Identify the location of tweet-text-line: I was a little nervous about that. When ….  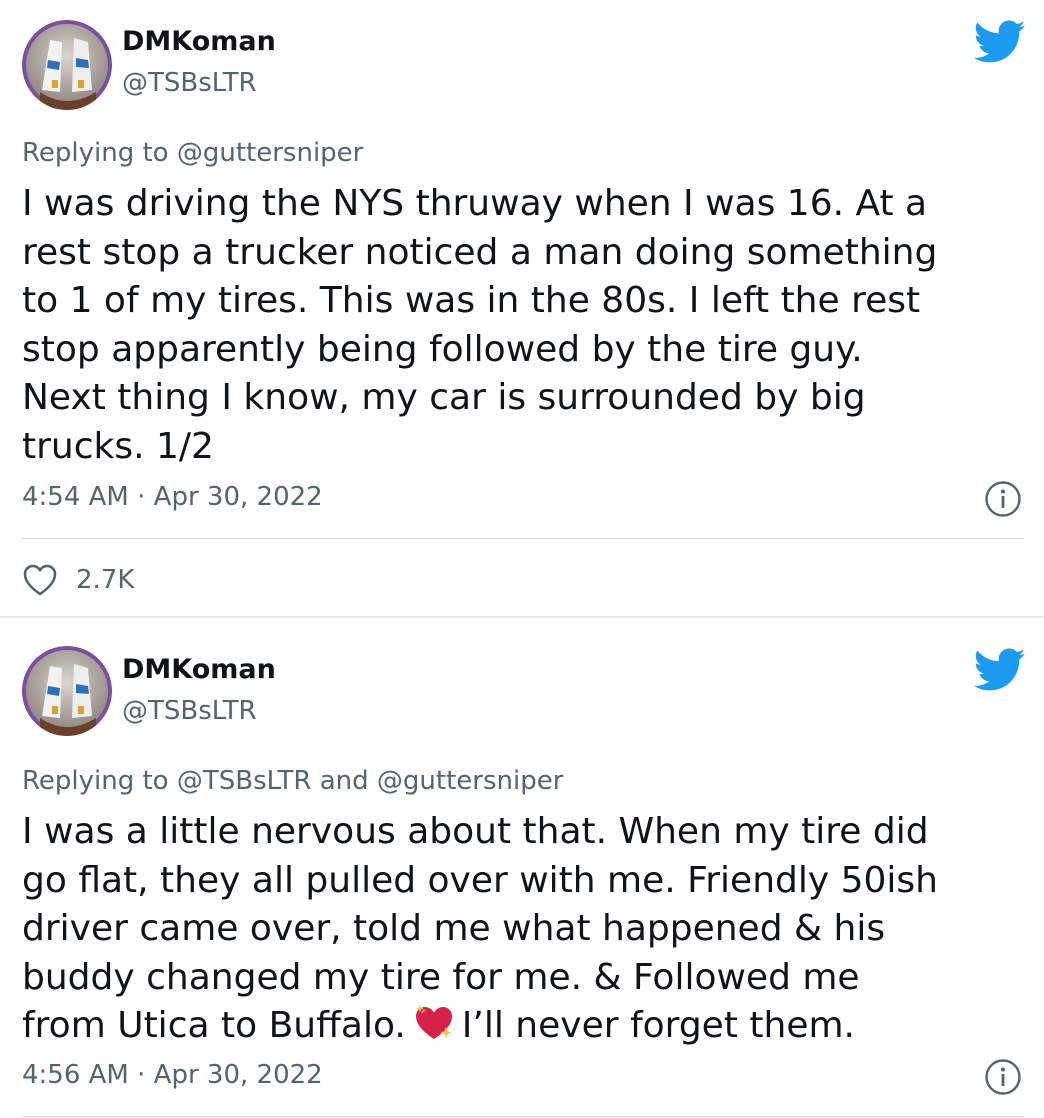
(475, 831).